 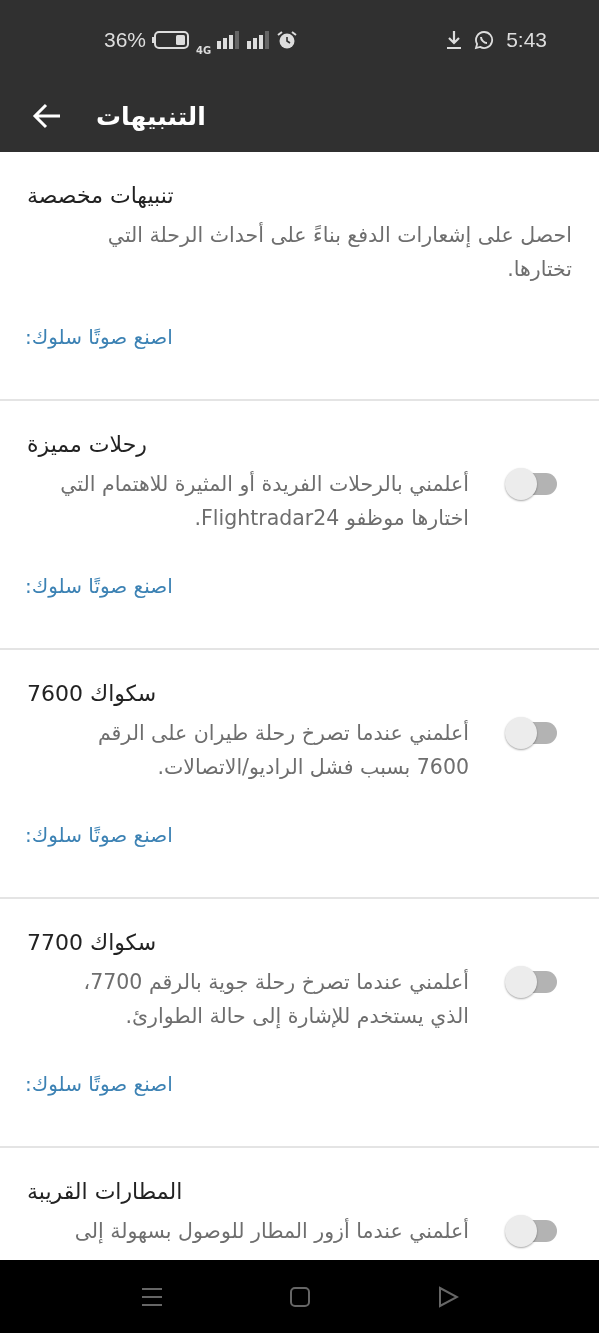 I want to click on clock: 5:43, so click(x=526, y=40).